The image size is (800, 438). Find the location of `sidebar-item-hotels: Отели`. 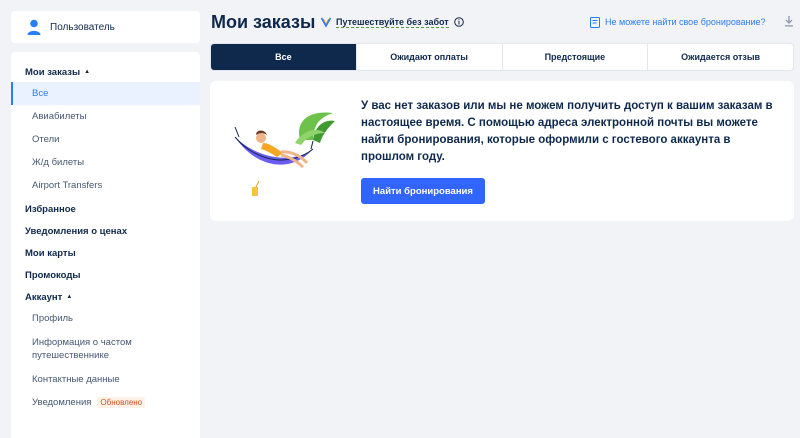

sidebar-item-hotels: Отели is located at coordinates (105, 139).